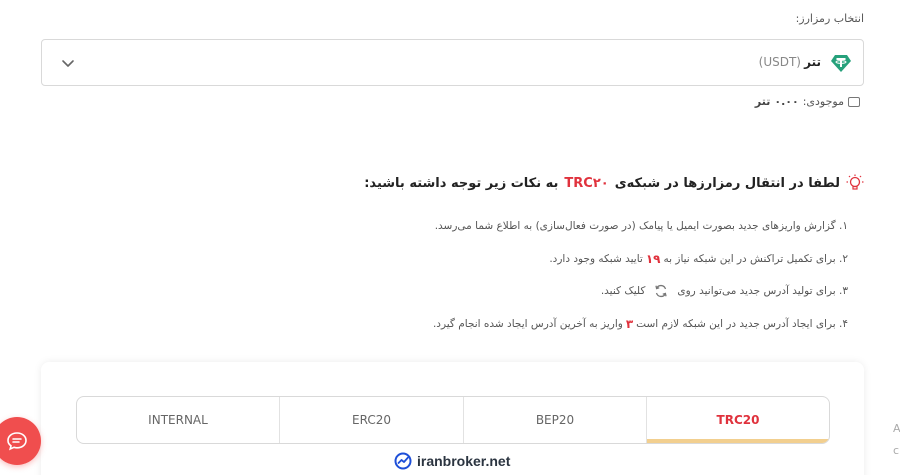 This screenshot has height=475, width=900. I want to click on brand-text: iranbroker.net, so click(464, 461).